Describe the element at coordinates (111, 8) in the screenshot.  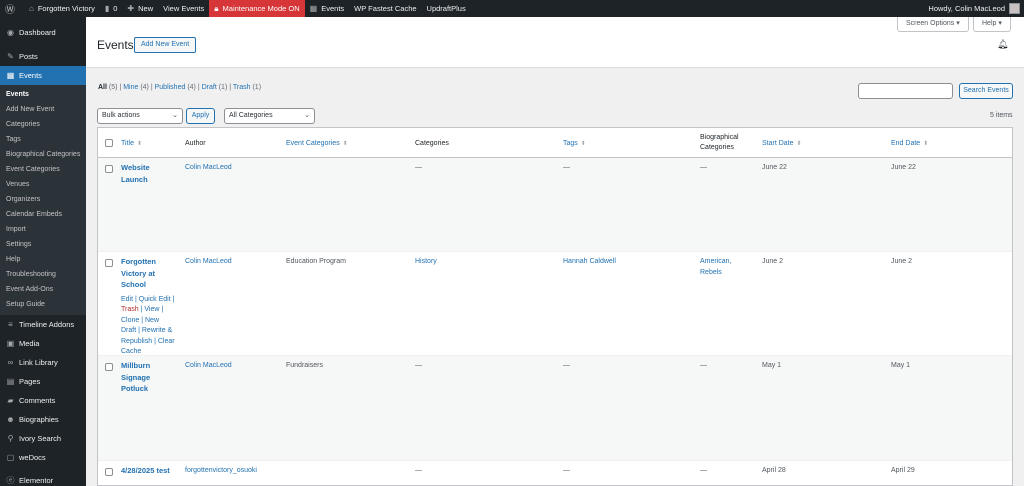
I see `comments-link: ▮ 0` at that location.